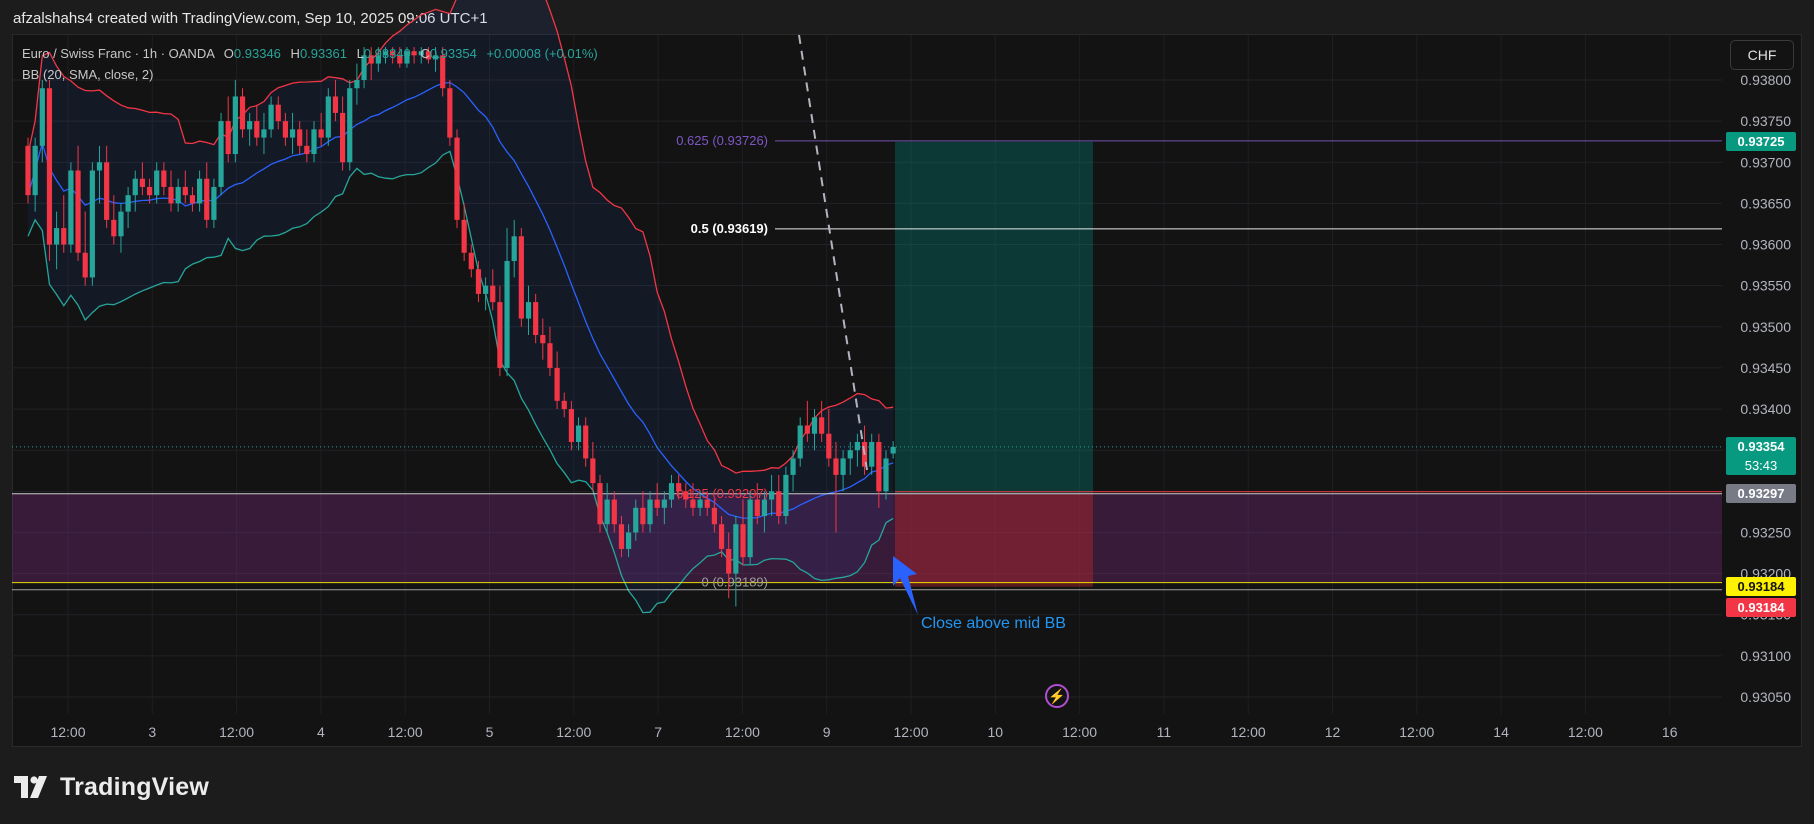 Image resolution: width=1814 pixels, height=824 pixels. I want to click on time-tick-label: 9, so click(827, 732).